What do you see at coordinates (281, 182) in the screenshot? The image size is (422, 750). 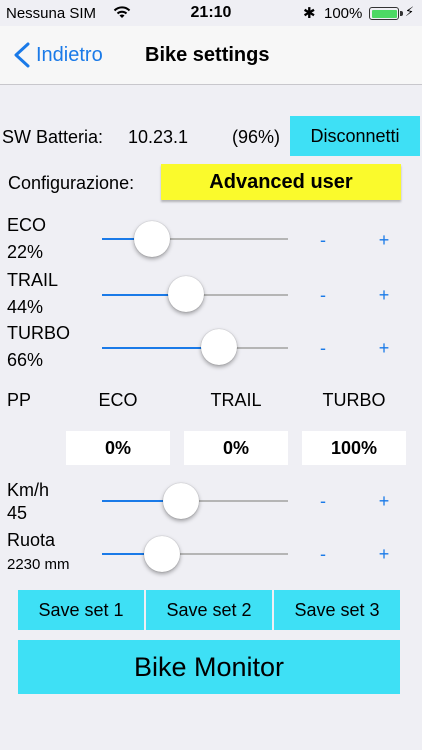 I see `config-selector: Advanced user` at bounding box center [281, 182].